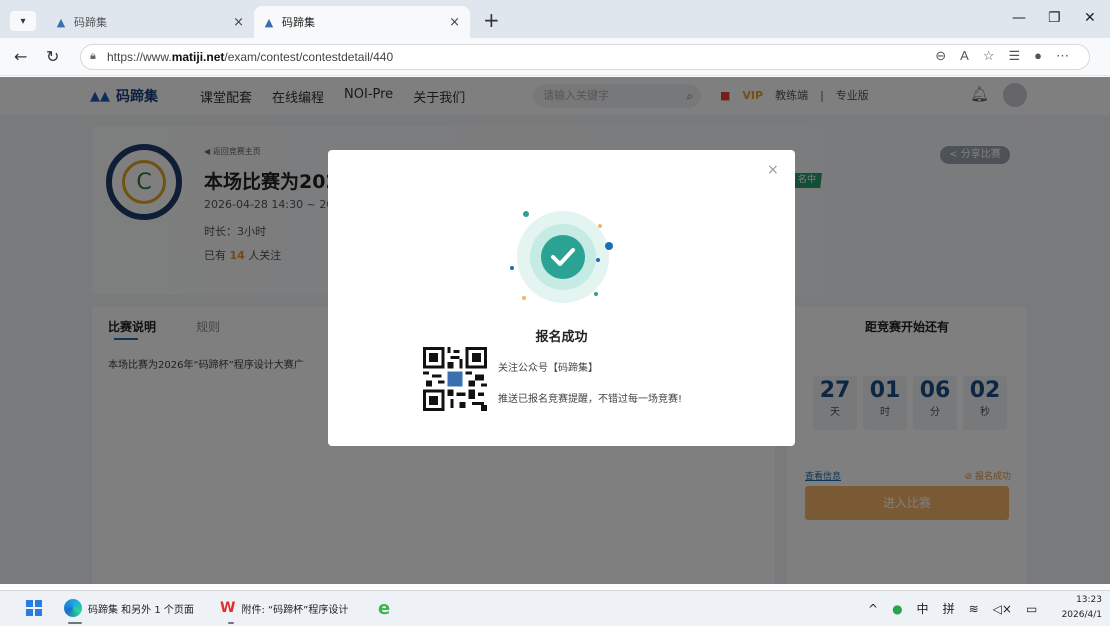 This screenshot has height=626, width=1110. Describe the element at coordinates (362, 22) in the screenshot. I see `browser-tab-2: ▲ 码蹄集 ×` at that location.